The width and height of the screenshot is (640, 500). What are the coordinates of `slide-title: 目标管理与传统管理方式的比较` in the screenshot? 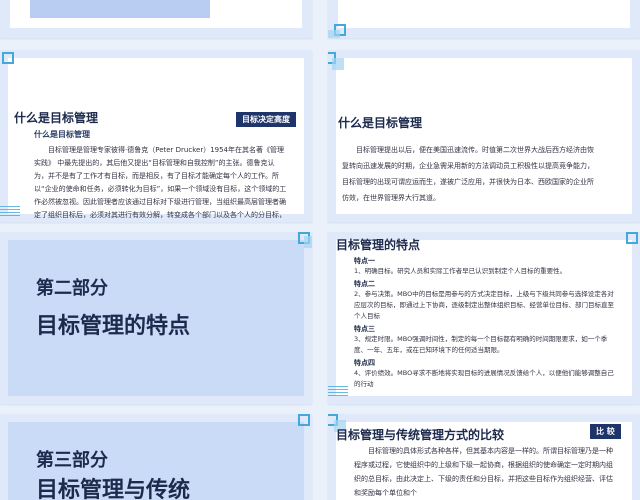 It's located at (420, 435).